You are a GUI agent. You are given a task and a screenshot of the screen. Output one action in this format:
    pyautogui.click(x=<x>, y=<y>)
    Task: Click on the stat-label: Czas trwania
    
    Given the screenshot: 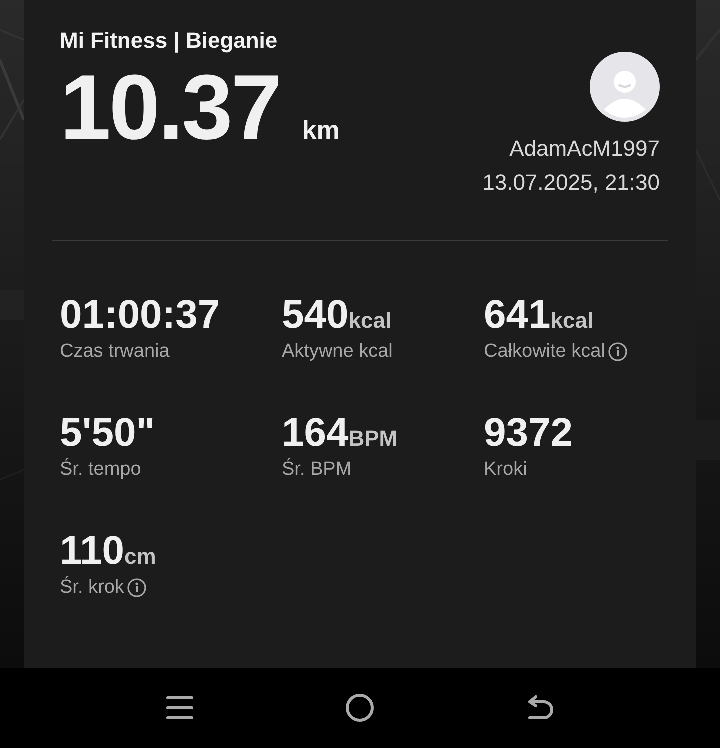 What is the action you would take?
    pyautogui.click(x=115, y=352)
    